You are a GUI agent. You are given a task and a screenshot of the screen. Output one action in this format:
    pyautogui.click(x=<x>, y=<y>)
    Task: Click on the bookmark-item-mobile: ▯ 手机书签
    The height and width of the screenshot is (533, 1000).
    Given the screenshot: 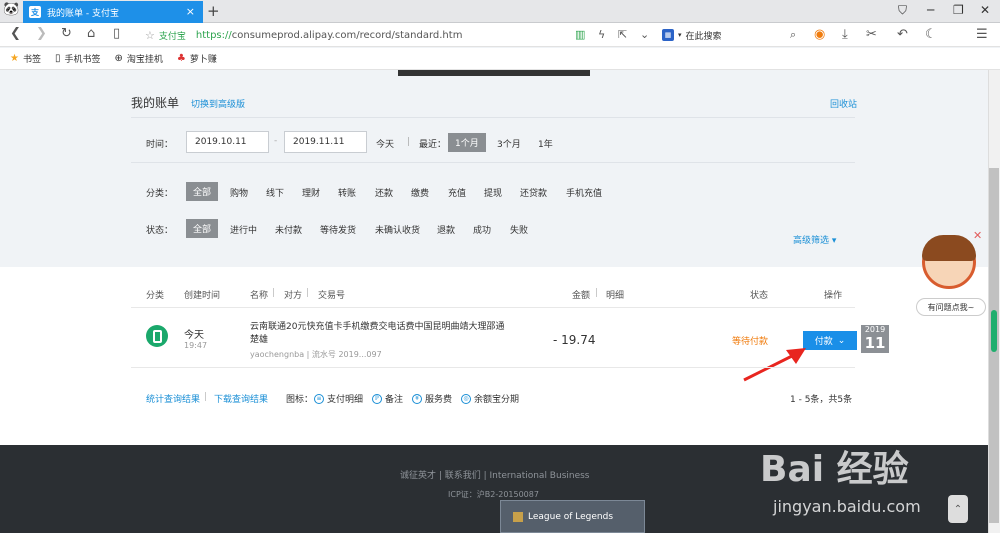 What is the action you would take?
    pyautogui.click(x=78, y=58)
    